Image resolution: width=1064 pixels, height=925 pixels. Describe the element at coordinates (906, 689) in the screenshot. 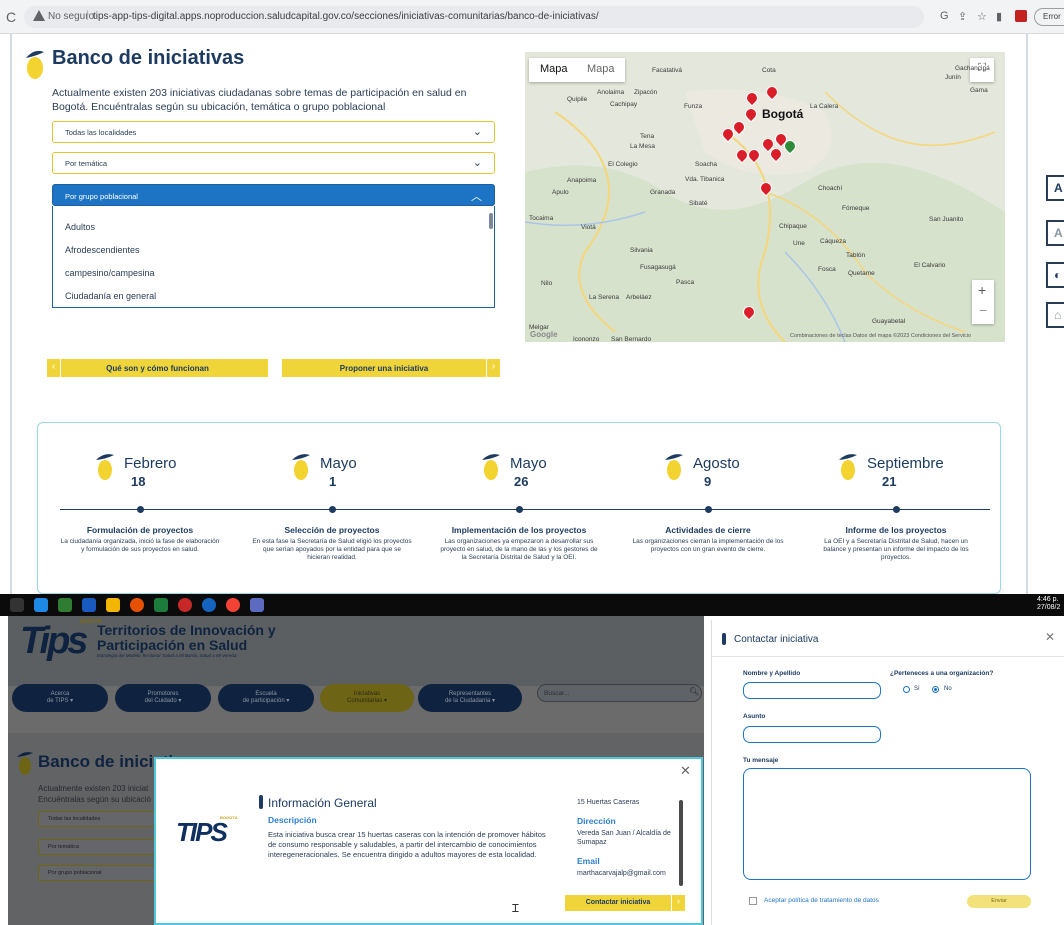

I see `radio-yes` at that location.